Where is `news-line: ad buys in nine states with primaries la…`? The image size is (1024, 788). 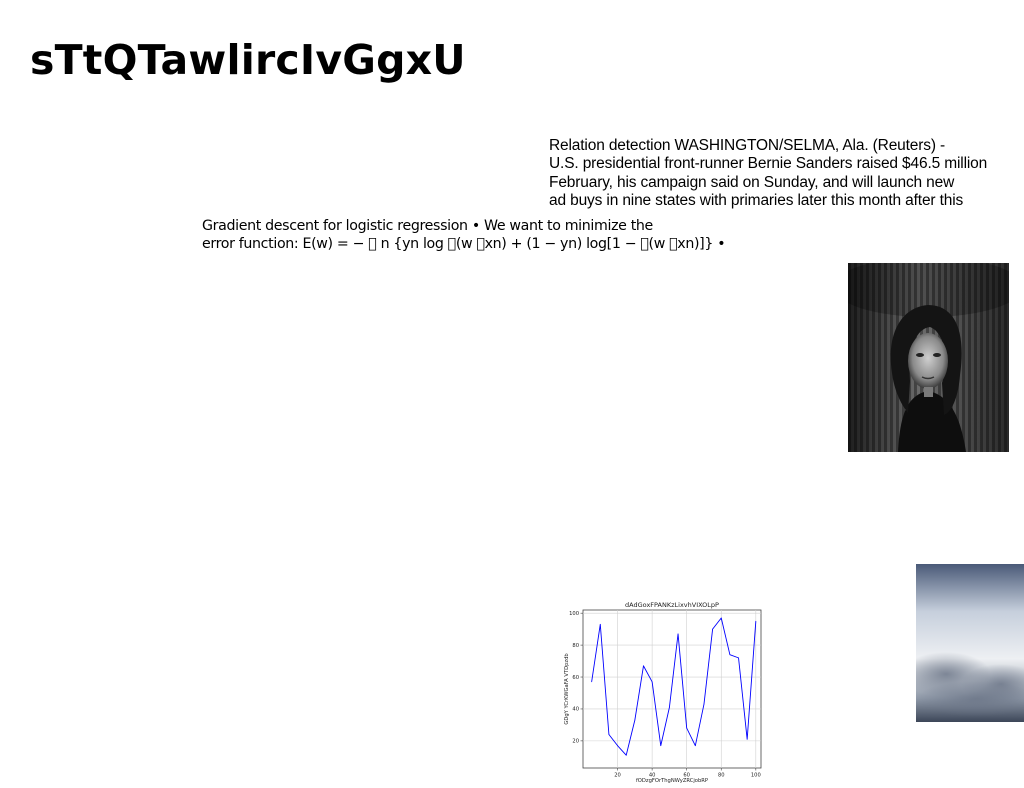 news-line: ad buys in nine states with primaries la… is located at coordinates (756, 200).